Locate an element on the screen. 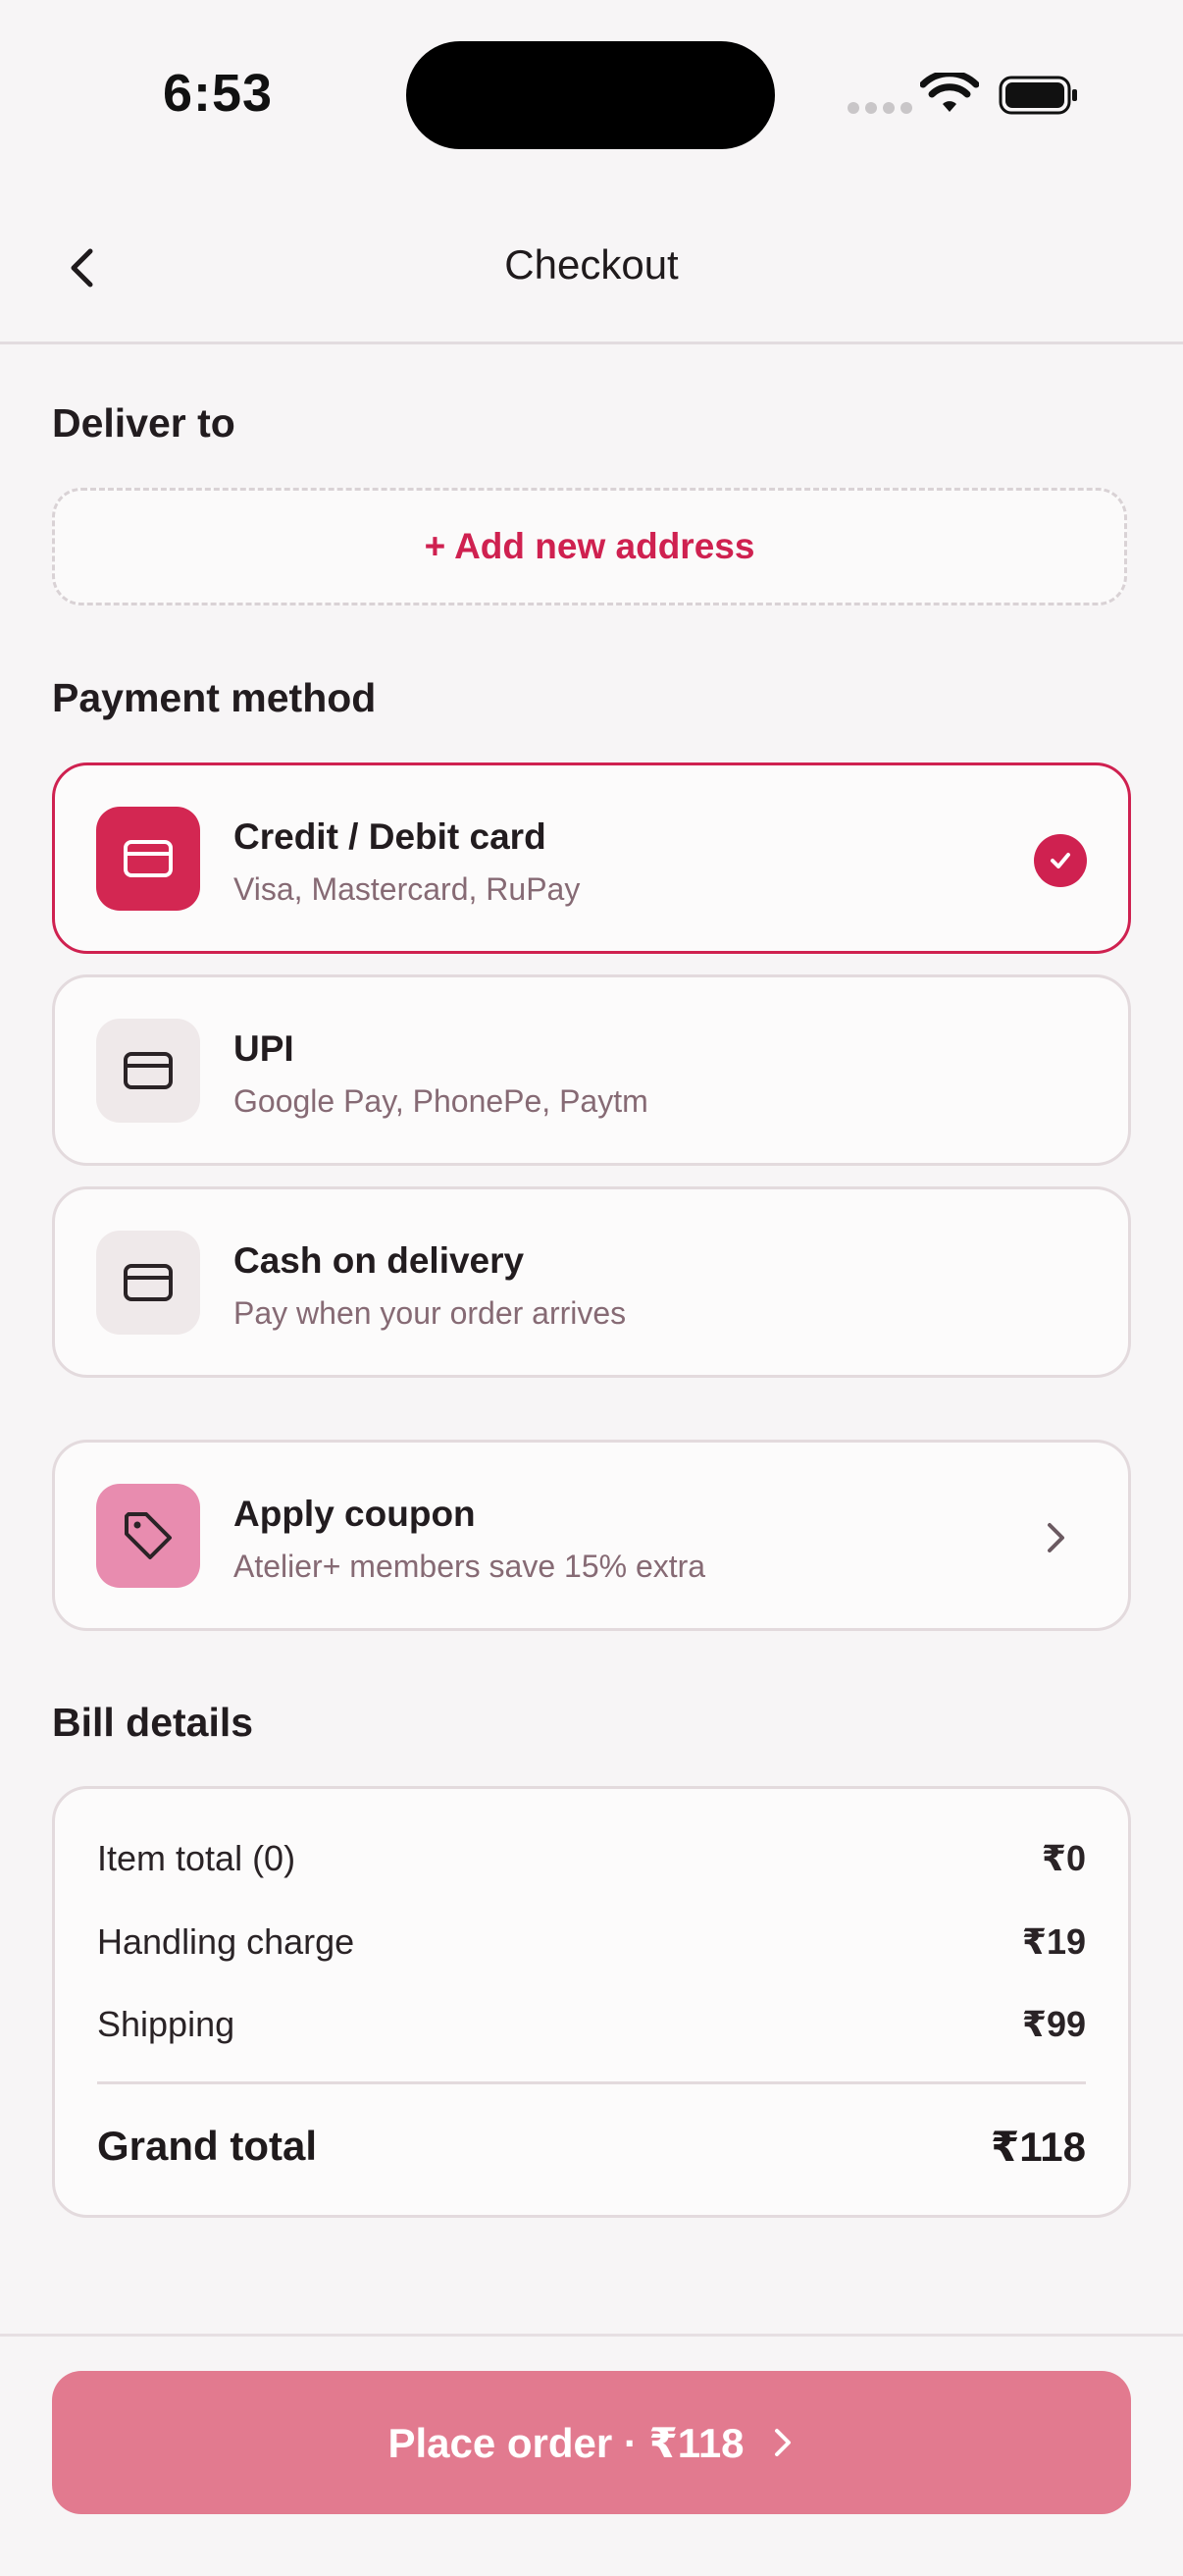  bill-row: Item total (0) ₹0 is located at coordinates (591, 1858).